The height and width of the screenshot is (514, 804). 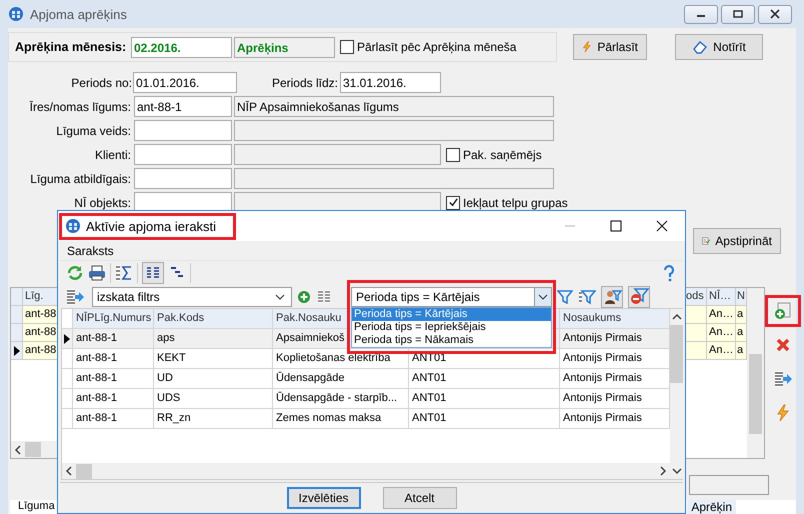 What do you see at coordinates (669, 273) in the screenshot?
I see `help-icon` at bounding box center [669, 273].